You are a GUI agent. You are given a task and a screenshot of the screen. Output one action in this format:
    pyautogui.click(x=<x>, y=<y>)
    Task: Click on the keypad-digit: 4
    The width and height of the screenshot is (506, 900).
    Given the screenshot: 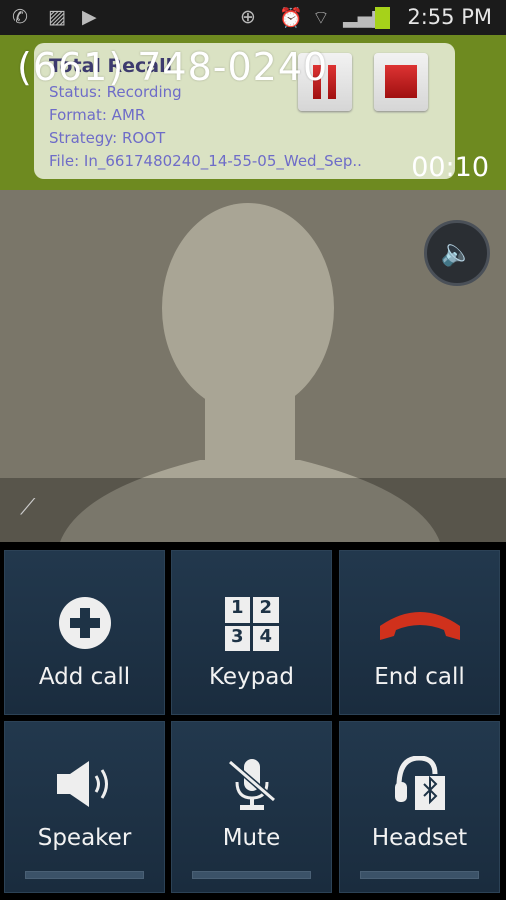 What is the action you would take?
    pyautogui.click(x=266, y=638)
    